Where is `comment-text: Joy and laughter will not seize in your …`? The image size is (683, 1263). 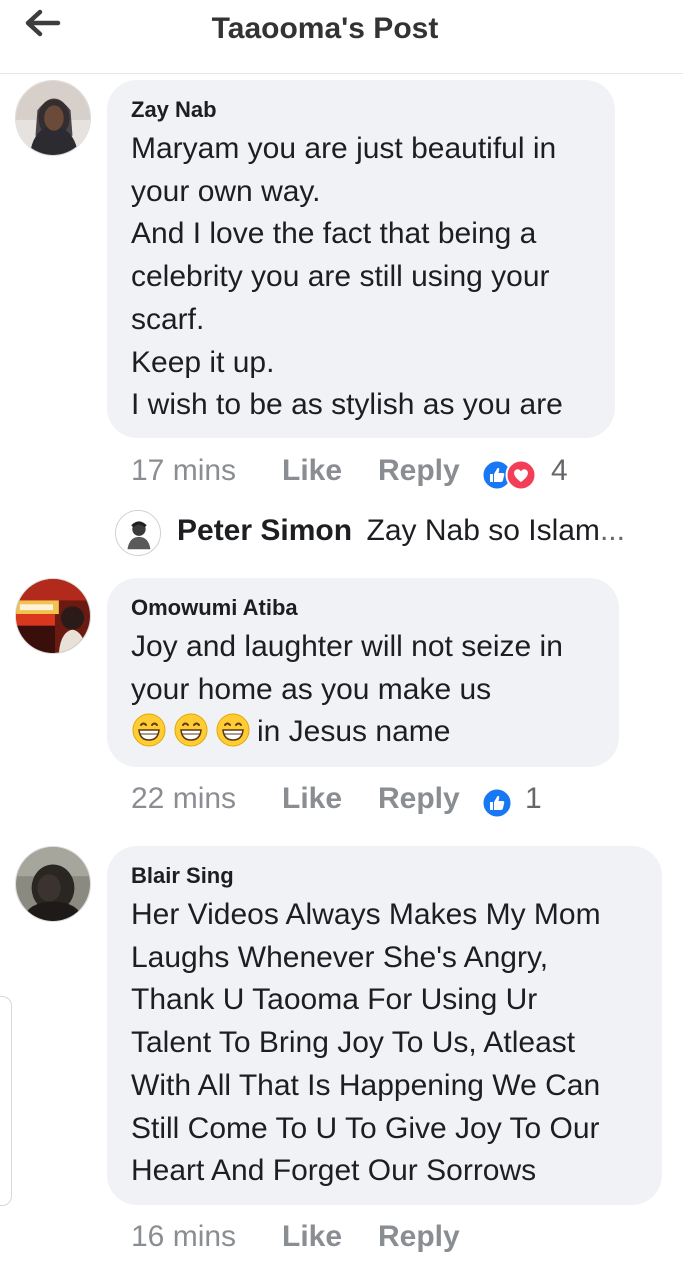
comment-text: Joy and laughter will not seize in your … is located at coordinates (363, 690).